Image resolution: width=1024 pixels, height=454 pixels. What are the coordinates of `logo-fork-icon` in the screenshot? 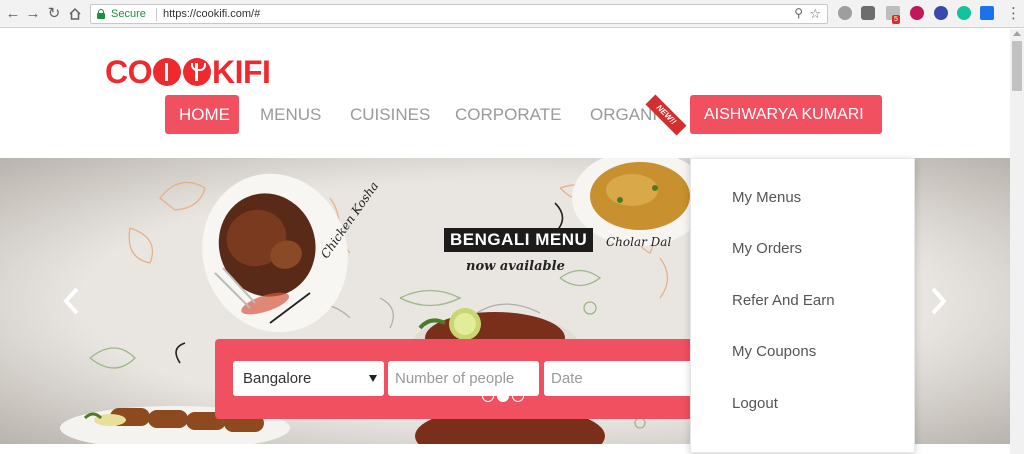 It's located at (197, 72).